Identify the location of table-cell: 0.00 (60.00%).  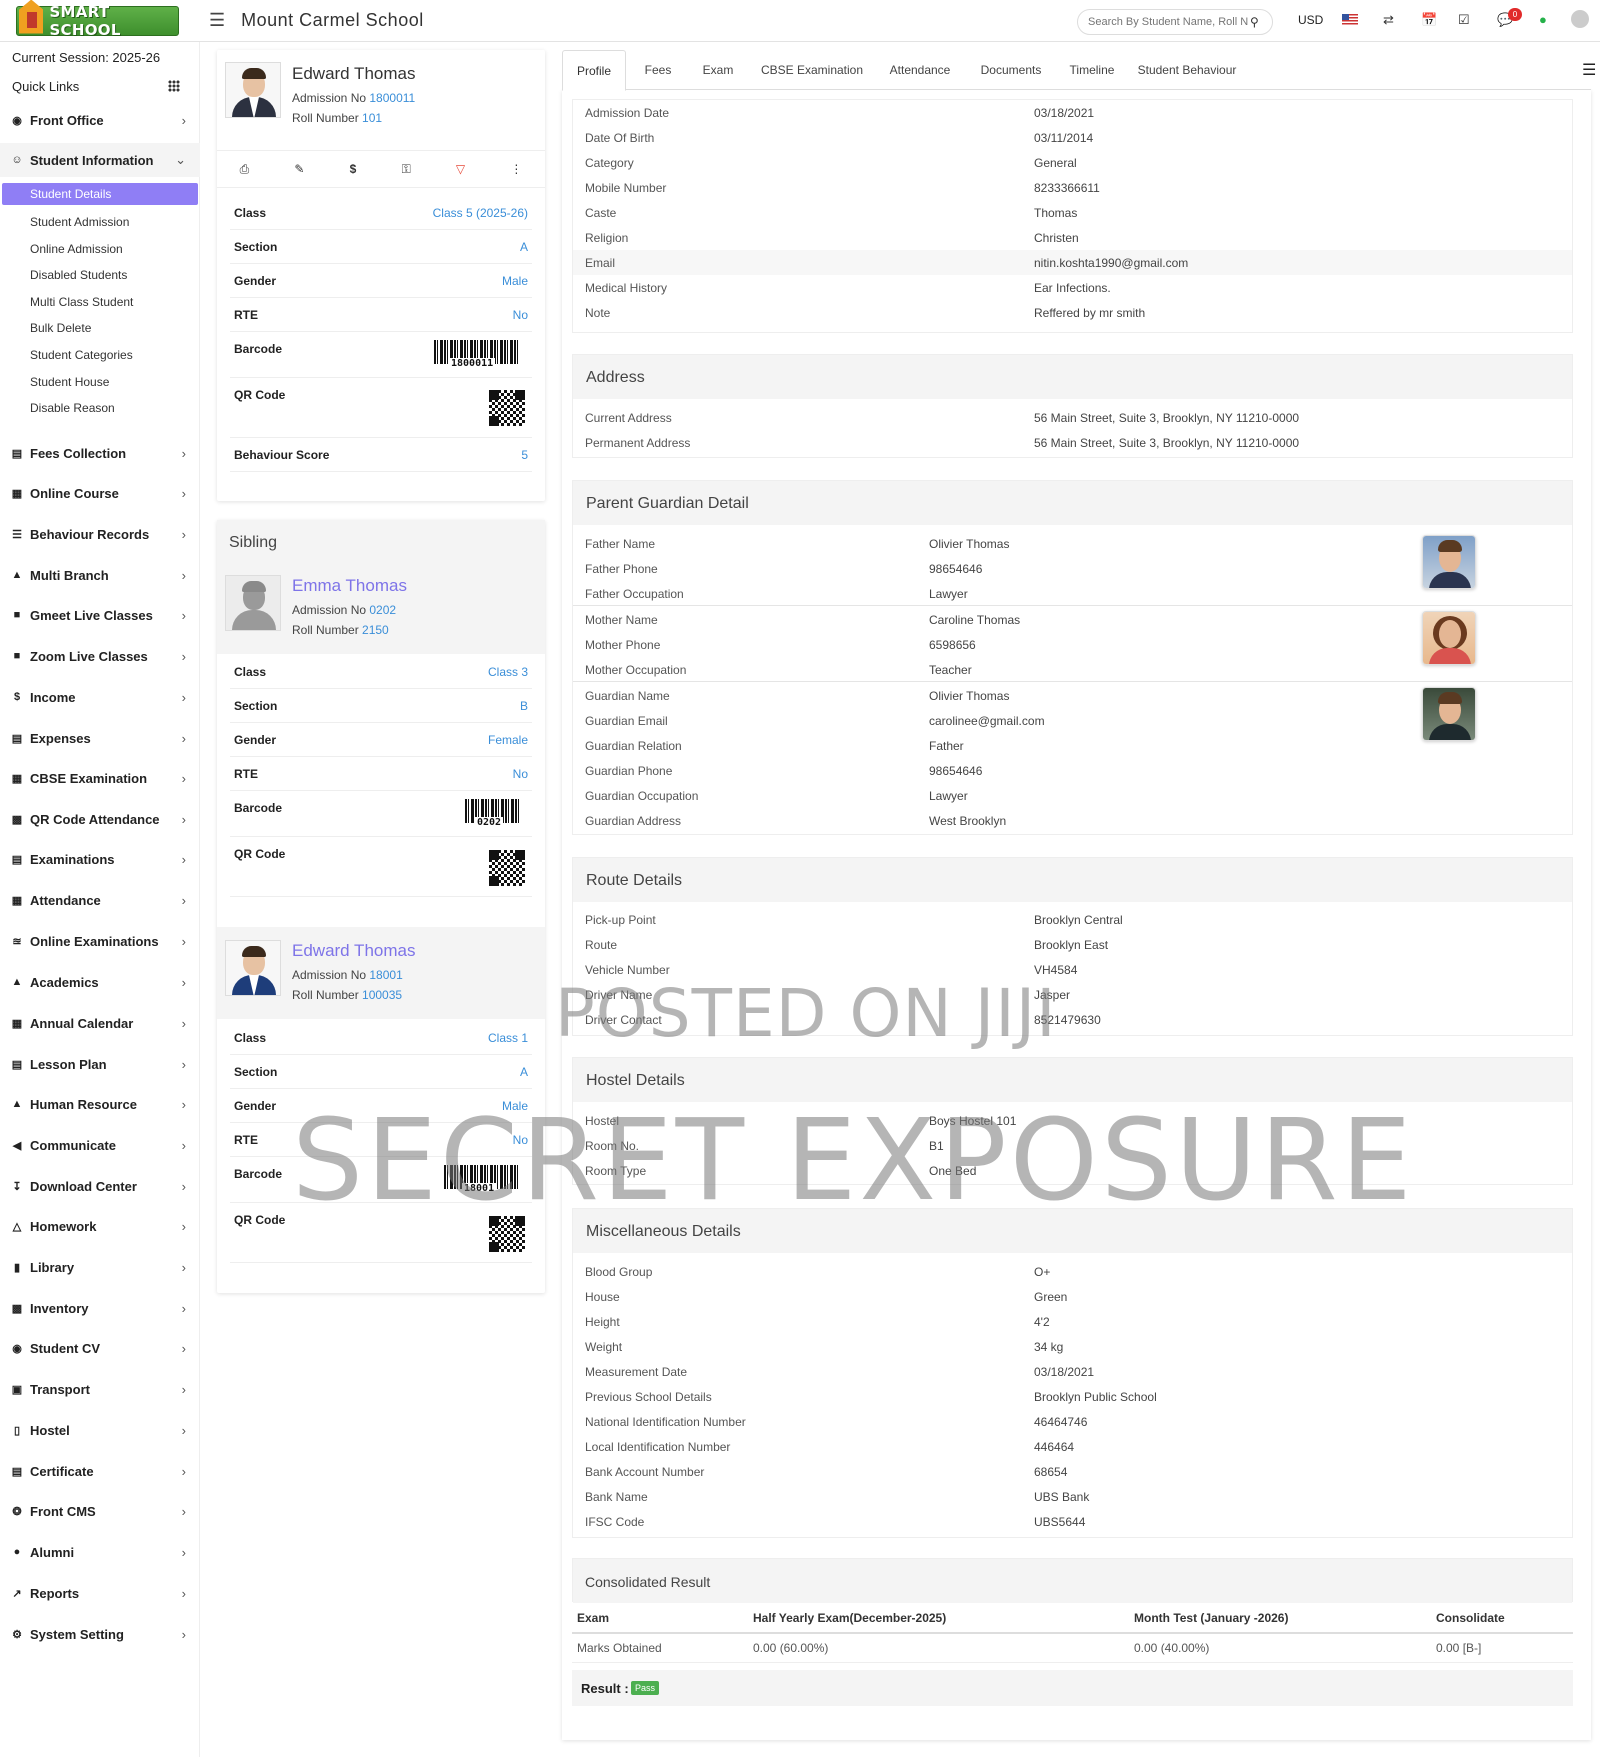
(938, 1648).